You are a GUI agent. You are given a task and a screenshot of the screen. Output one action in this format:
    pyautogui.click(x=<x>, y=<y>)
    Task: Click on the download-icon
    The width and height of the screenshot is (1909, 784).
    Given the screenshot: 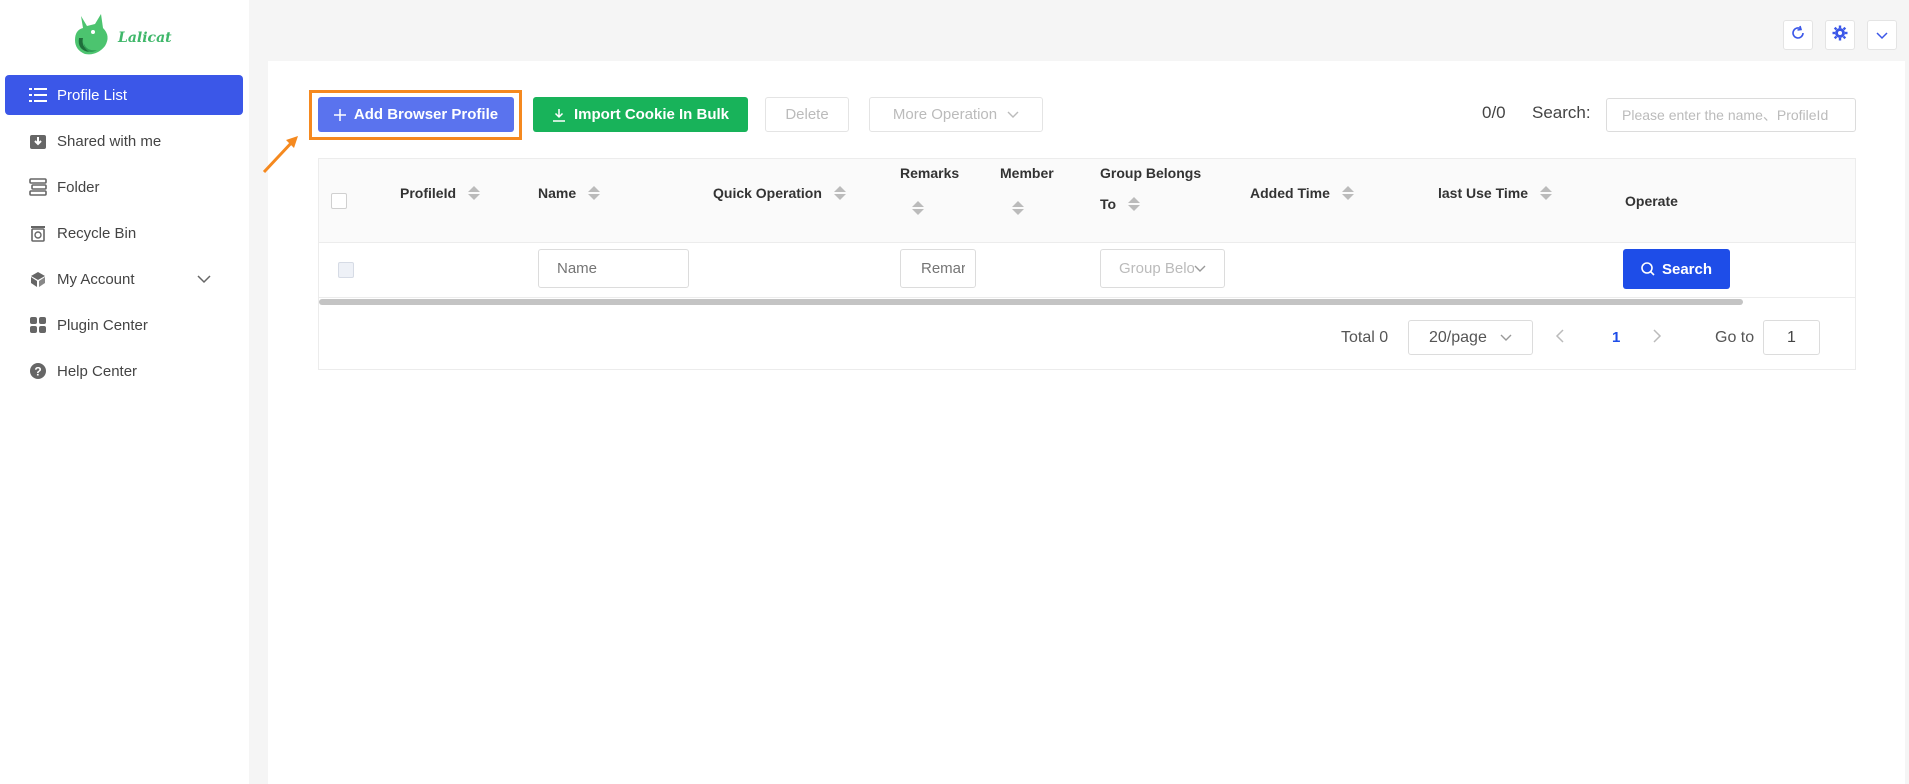 What is the action you would take?
    pyautogui.click(x=559, y=115)
    